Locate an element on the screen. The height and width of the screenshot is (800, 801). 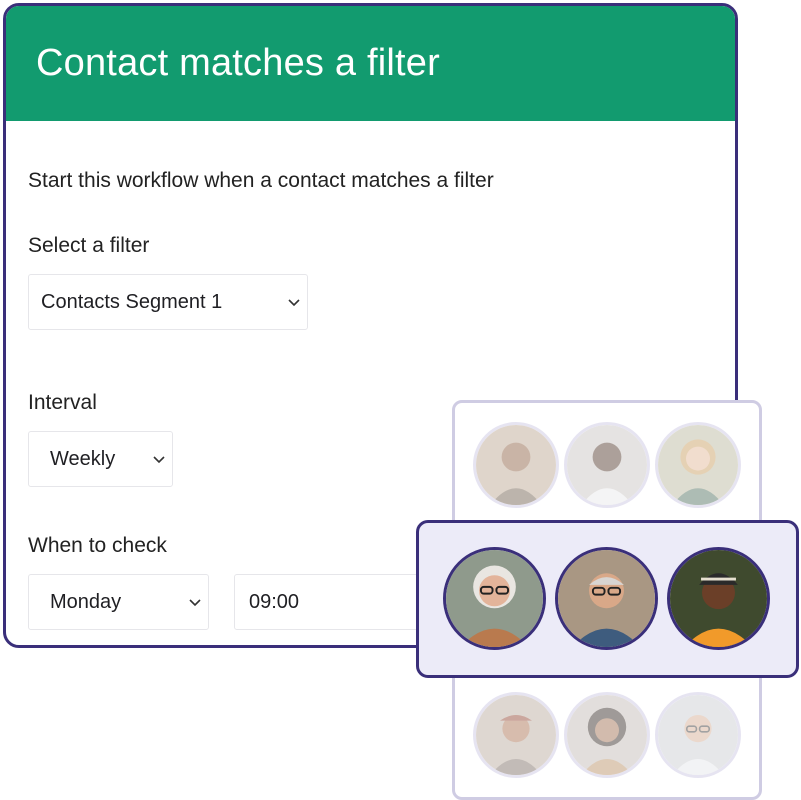
interval-select-value: Weekly is located at coordinates (83, 458).